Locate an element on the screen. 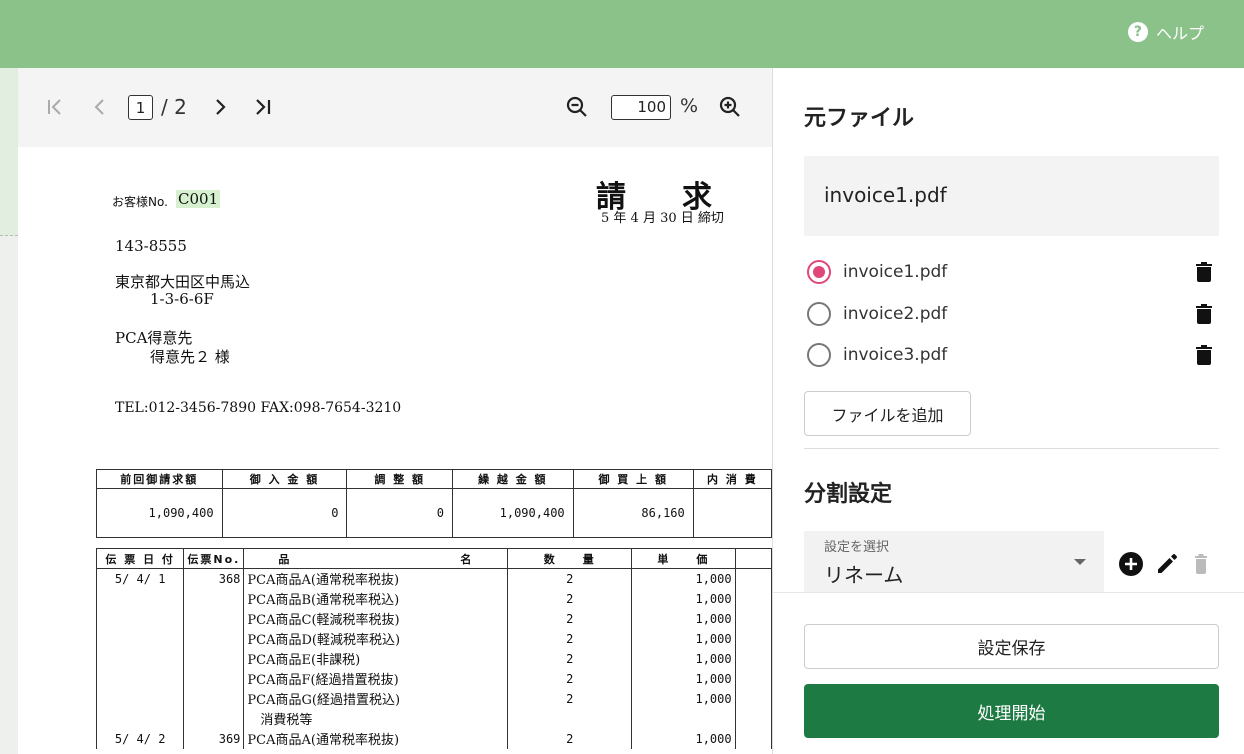 Image resolution: width=1244 pixels, height=754 pixels. table-row: PCA商品D(軽減税率税込) 2 1,000 is located at coordinates (433, 638).